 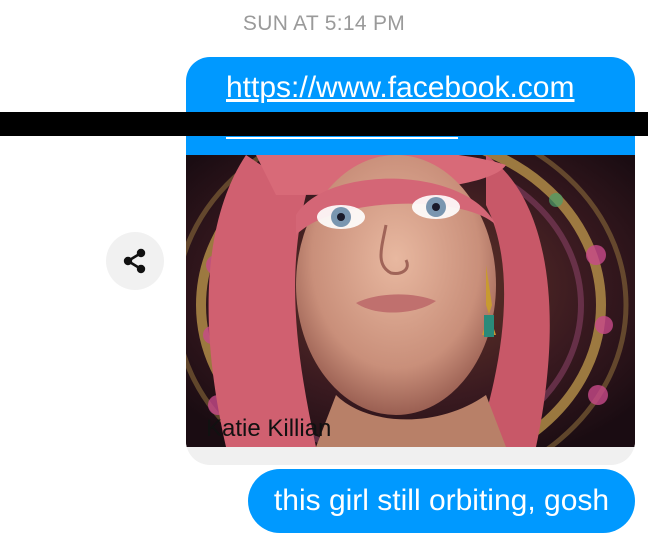 I want to click on share-icon, so click(x=134, y=261).